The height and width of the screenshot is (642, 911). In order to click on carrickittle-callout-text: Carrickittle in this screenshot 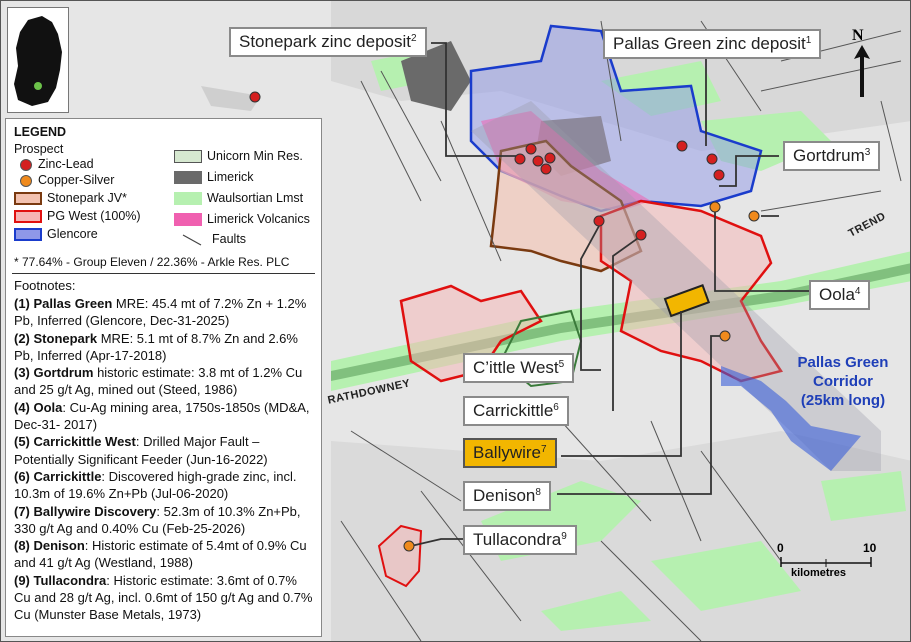, I will do `click(513, 410)`.